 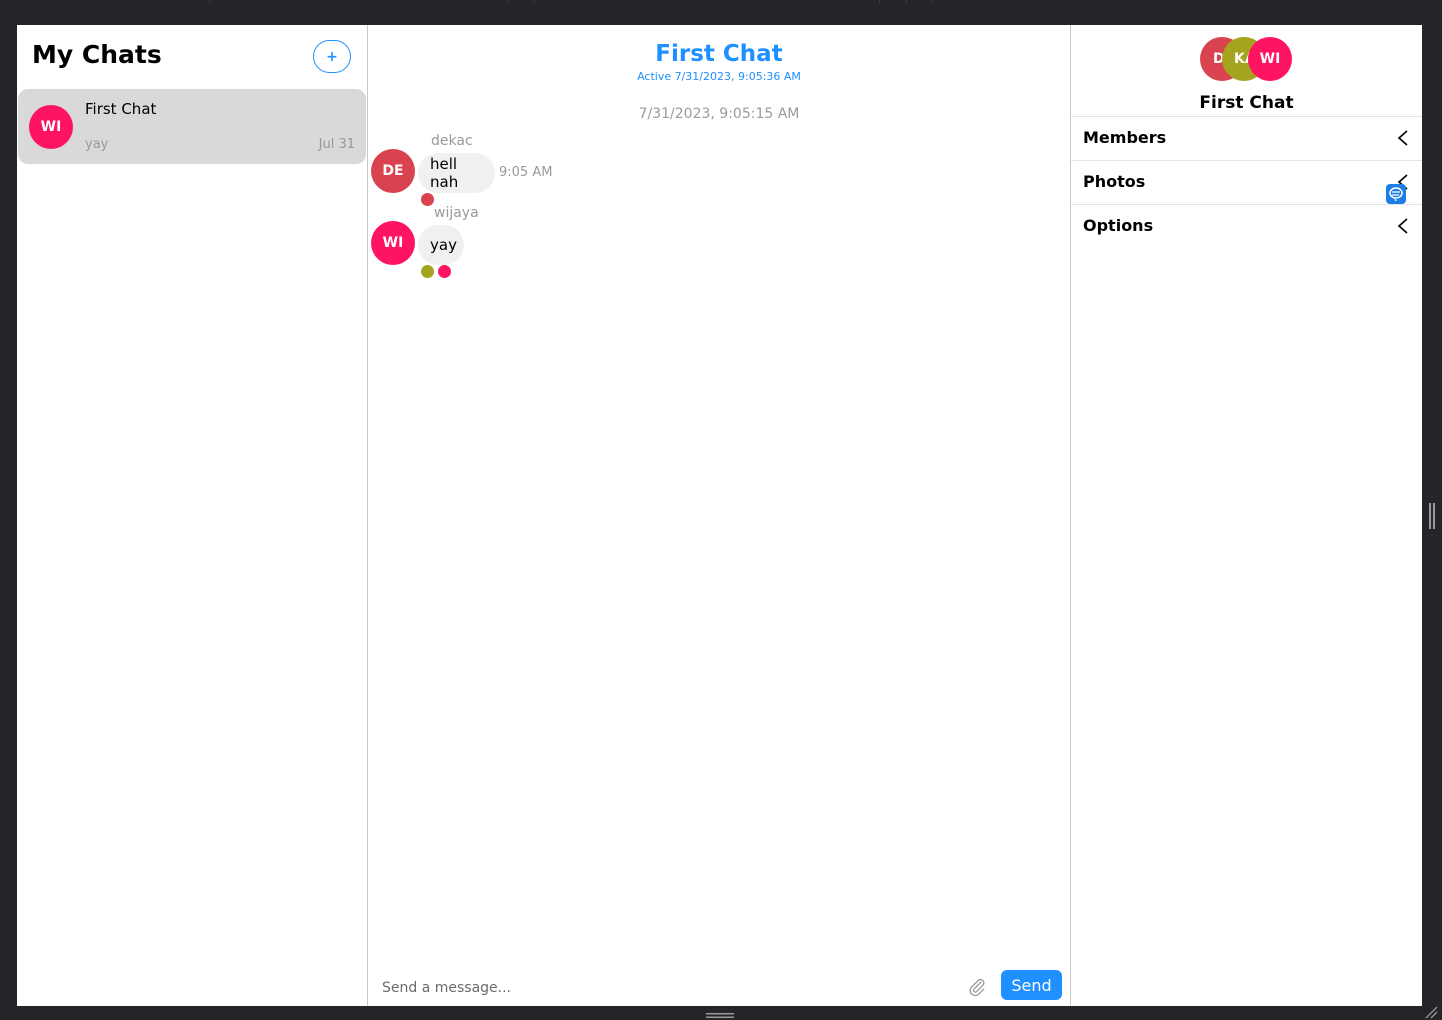 What do you see at coordinates (393, 171) in the screenshot?
I see `avatar: DE` at bounding box center [393, 171].